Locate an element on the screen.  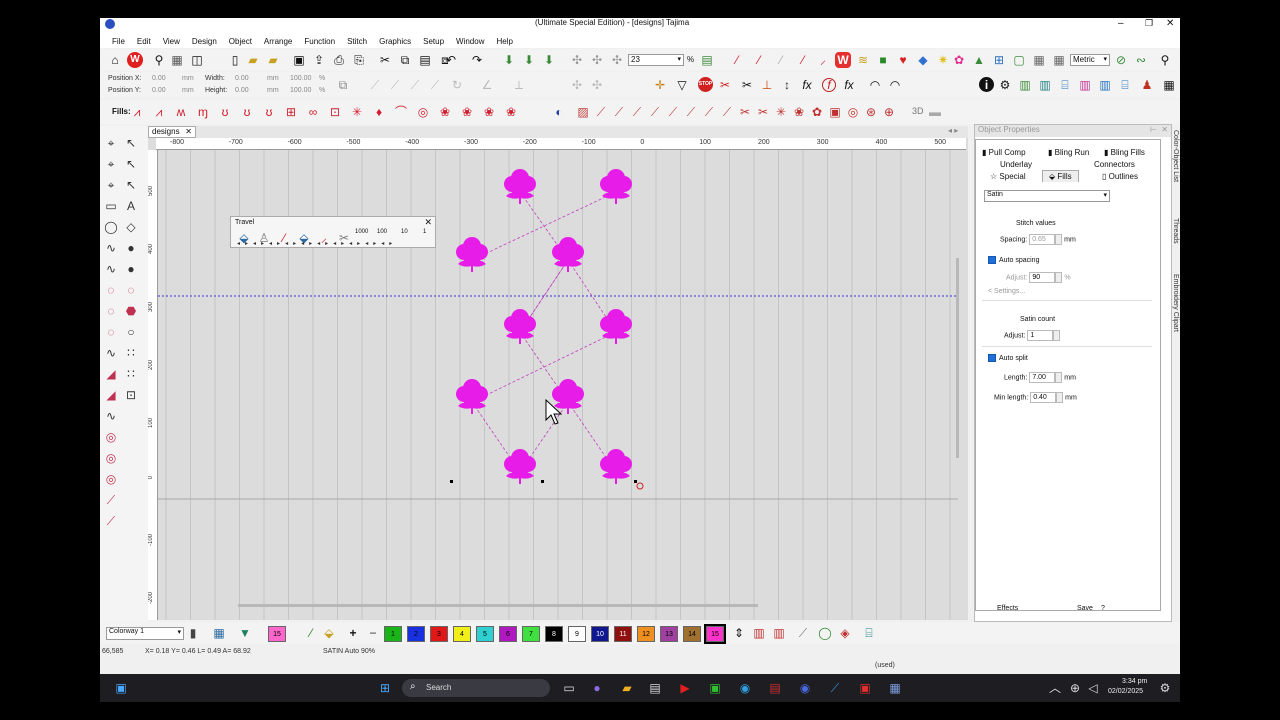
colorway-bars-icon: ▮ is located at coordinates (193, 633).